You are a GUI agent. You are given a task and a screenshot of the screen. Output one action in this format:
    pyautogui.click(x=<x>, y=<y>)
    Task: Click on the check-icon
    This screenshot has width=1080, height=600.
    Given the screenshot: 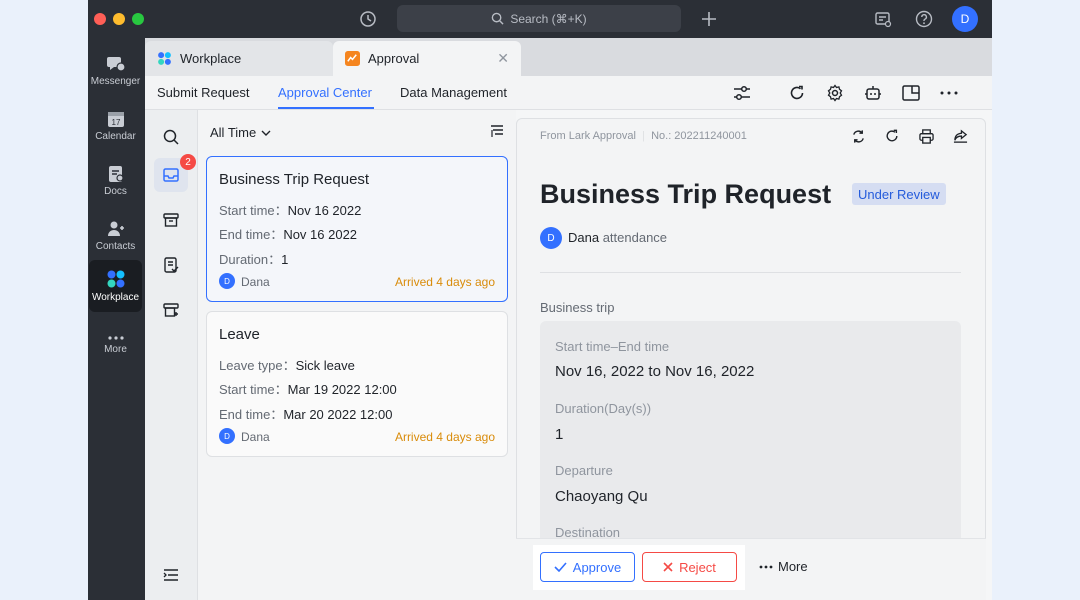 What is the action you would take?
    pyautogui.click(x=560, y=567)
    